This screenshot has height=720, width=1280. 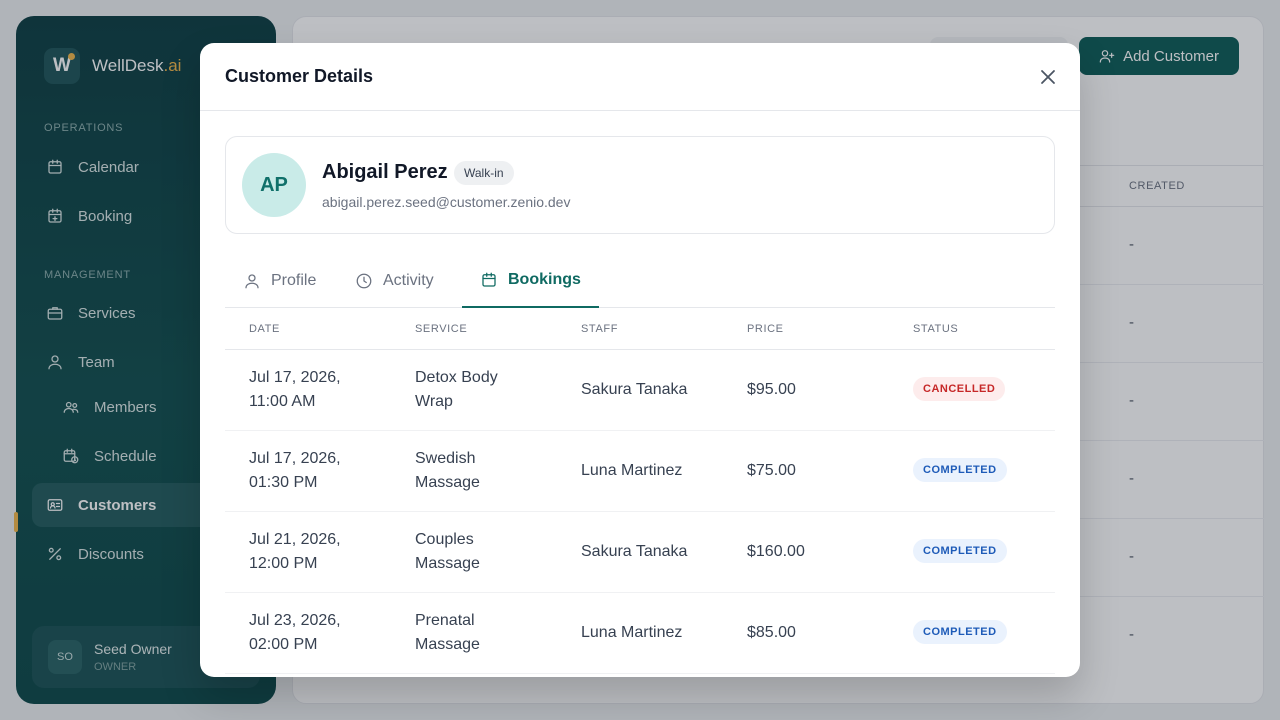 I want to click on customer-name: Abigail Perez, so click(x=385, y=172).